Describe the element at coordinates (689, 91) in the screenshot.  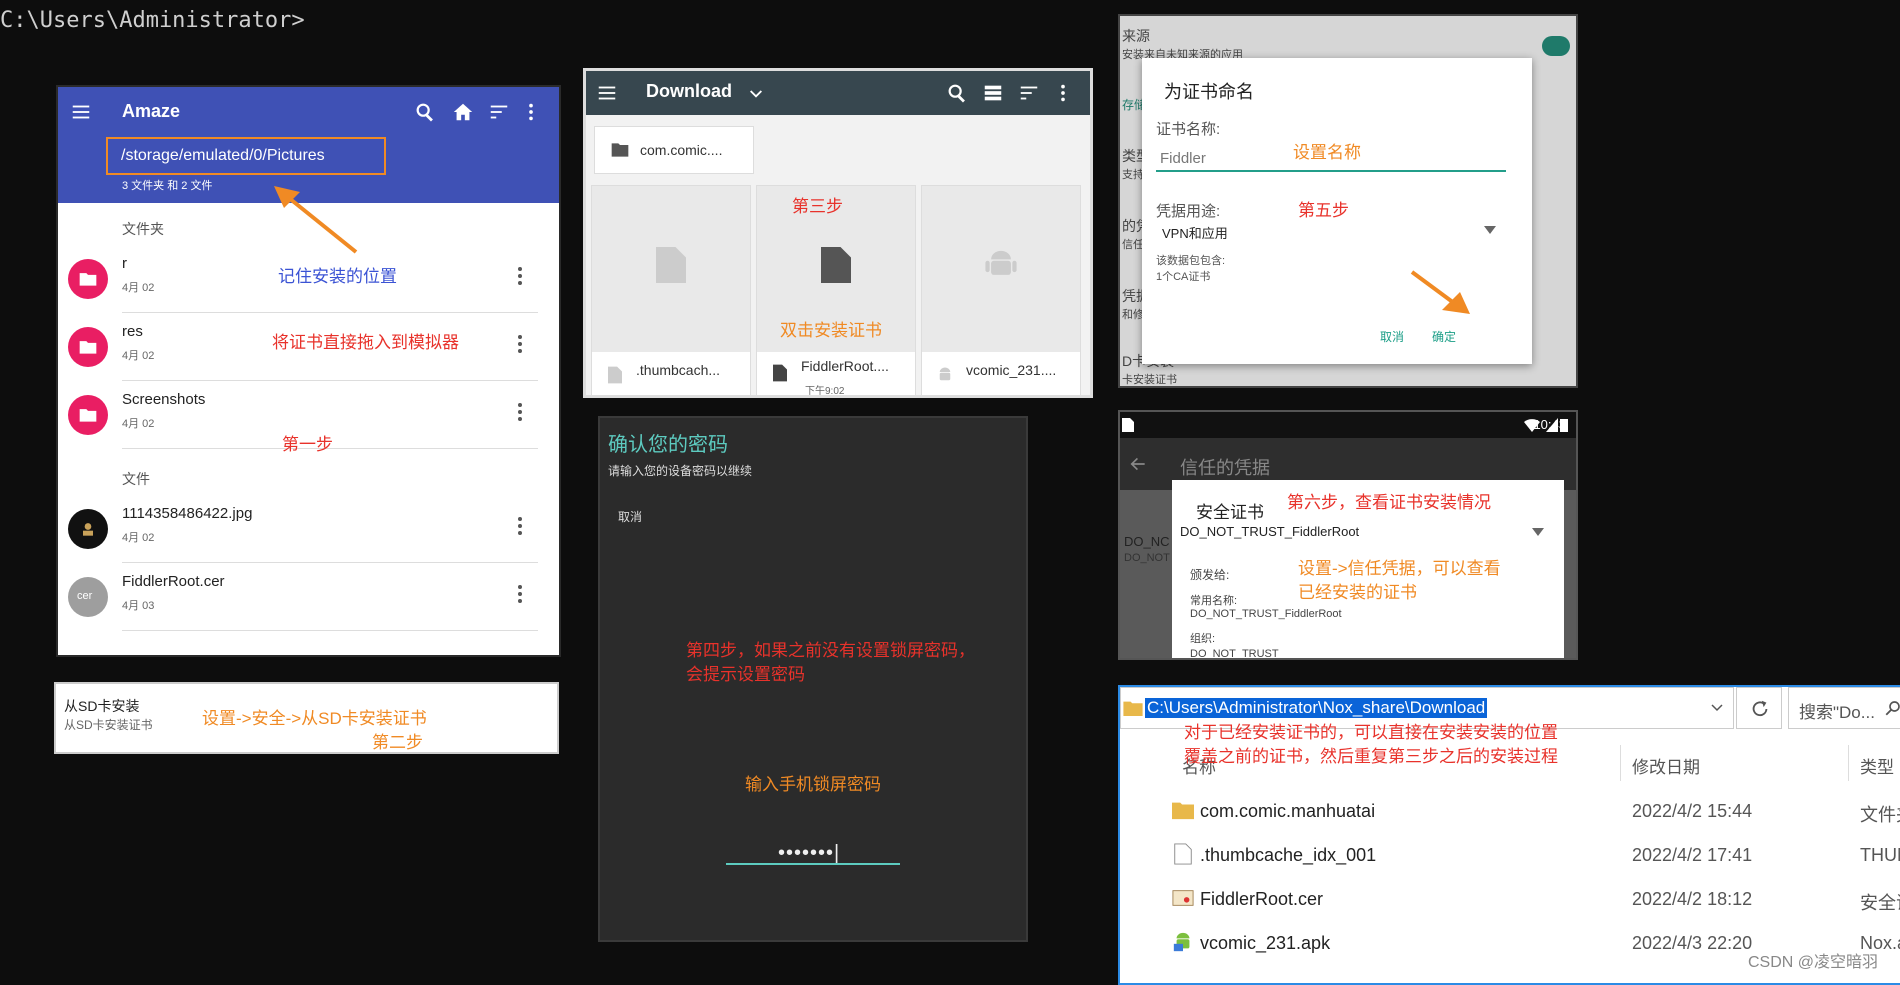
I see `download-title: Download` at that location.